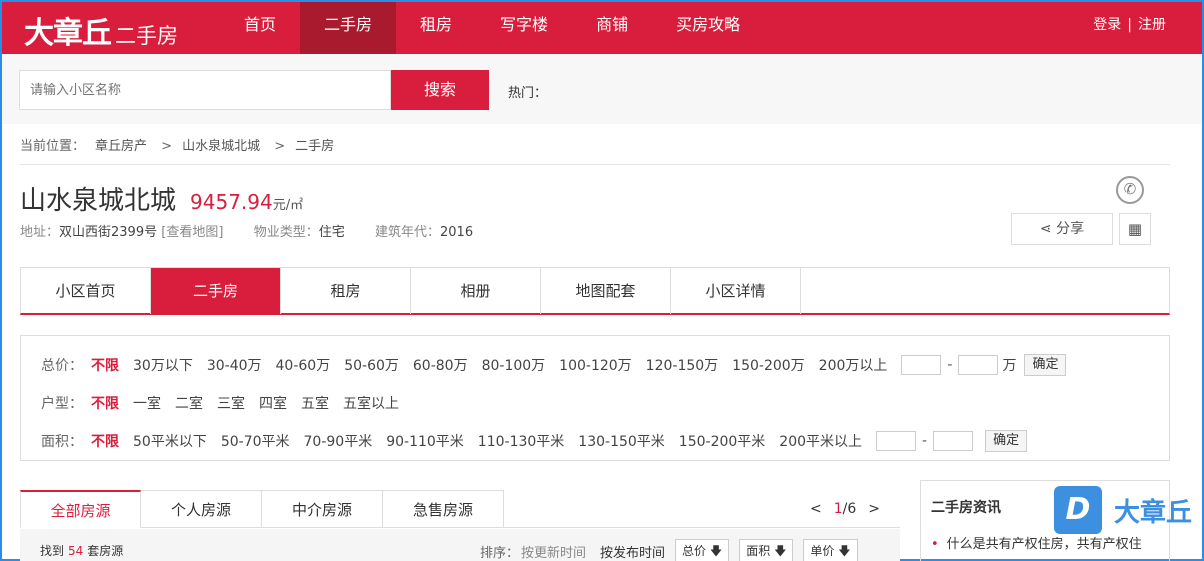 The image size is (1204, 561). Describe the element at coordinates (606, 291) in the screenshot. I see `tab-map: 地图配套` at that location.